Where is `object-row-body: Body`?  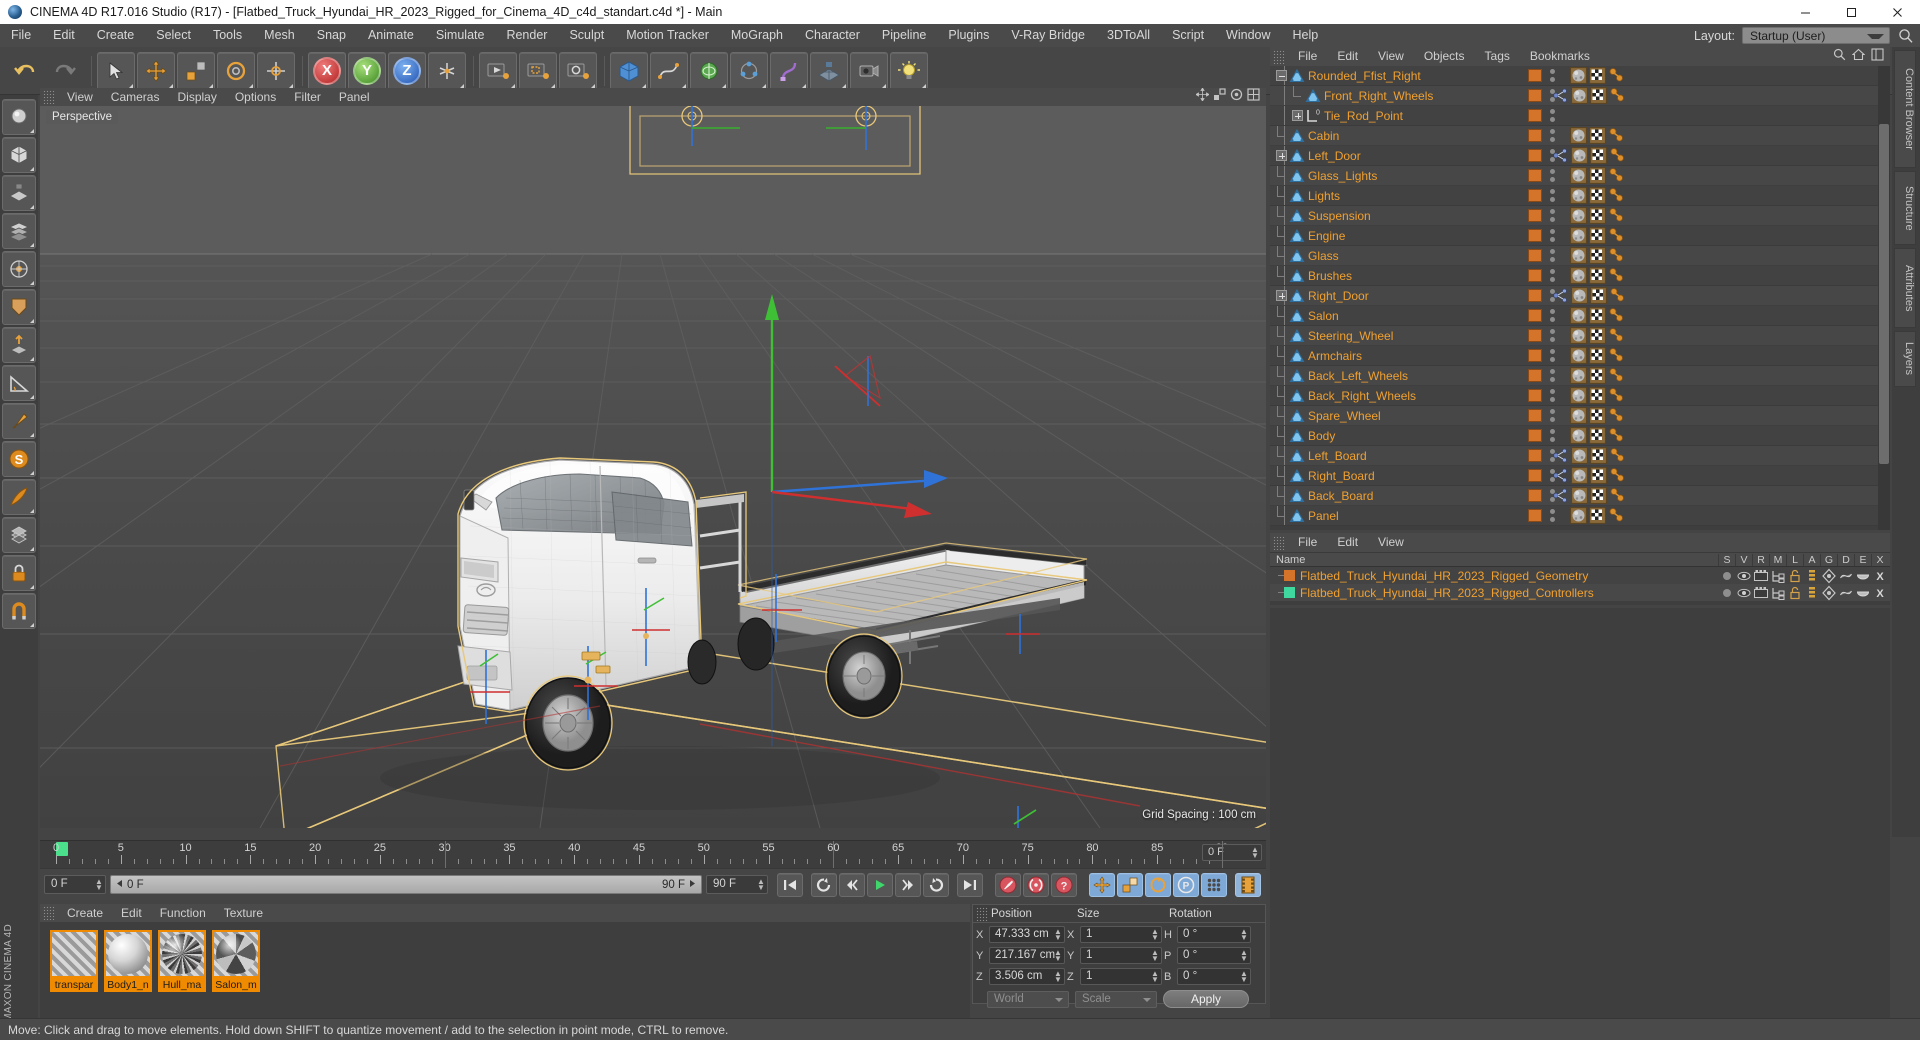 object-row-body: Body is located at coordinates (1574, 435).